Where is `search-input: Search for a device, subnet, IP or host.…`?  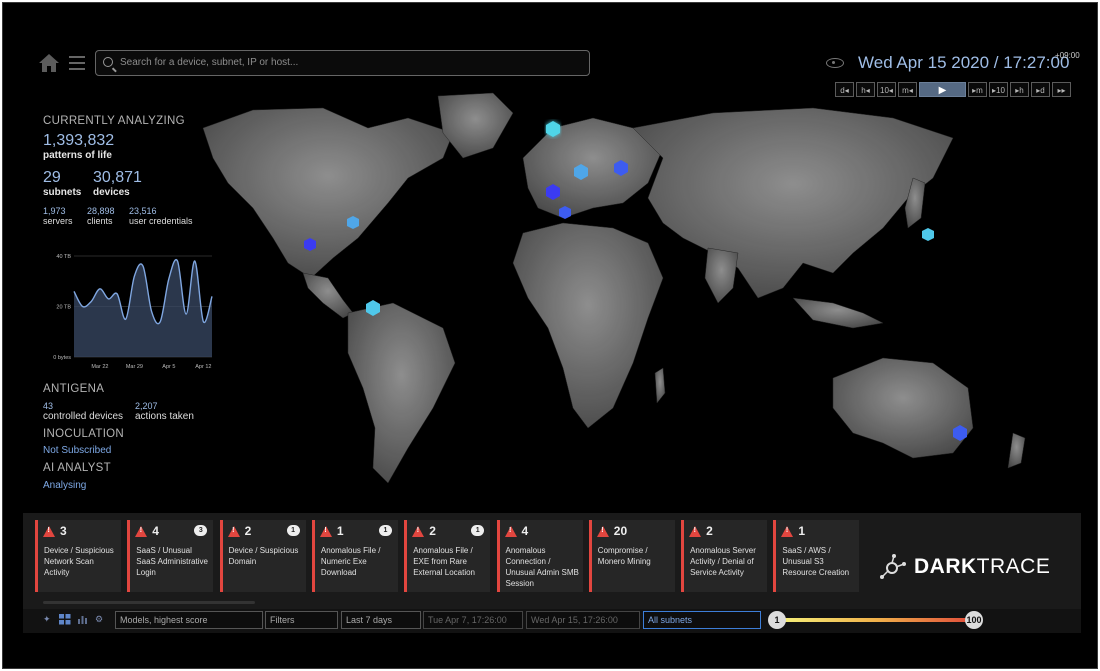
search-input: Search for a device, subnet, IP or host.… is located at coordinates (342, 63).